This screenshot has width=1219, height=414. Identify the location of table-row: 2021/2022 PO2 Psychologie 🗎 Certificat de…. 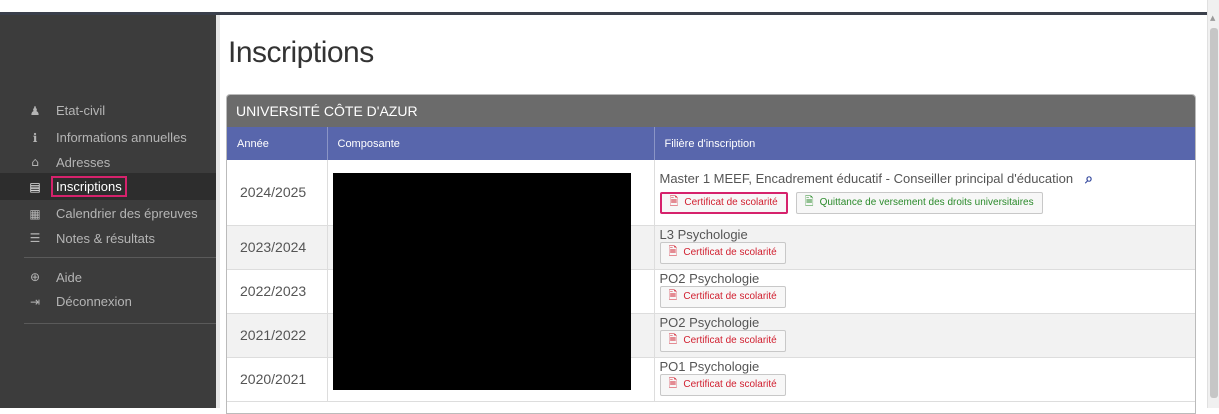
(711, 335).